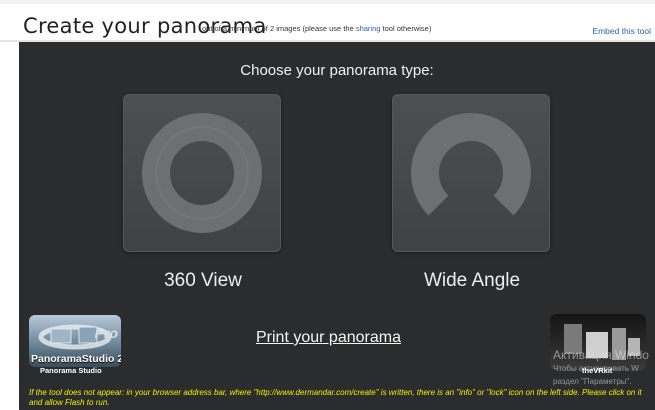  What do you see at coordinates (76, 359) in the screenshot?
I see `panorama-studio-logo-text: PanoramaStudio 2` at bounding box center [76, 359].